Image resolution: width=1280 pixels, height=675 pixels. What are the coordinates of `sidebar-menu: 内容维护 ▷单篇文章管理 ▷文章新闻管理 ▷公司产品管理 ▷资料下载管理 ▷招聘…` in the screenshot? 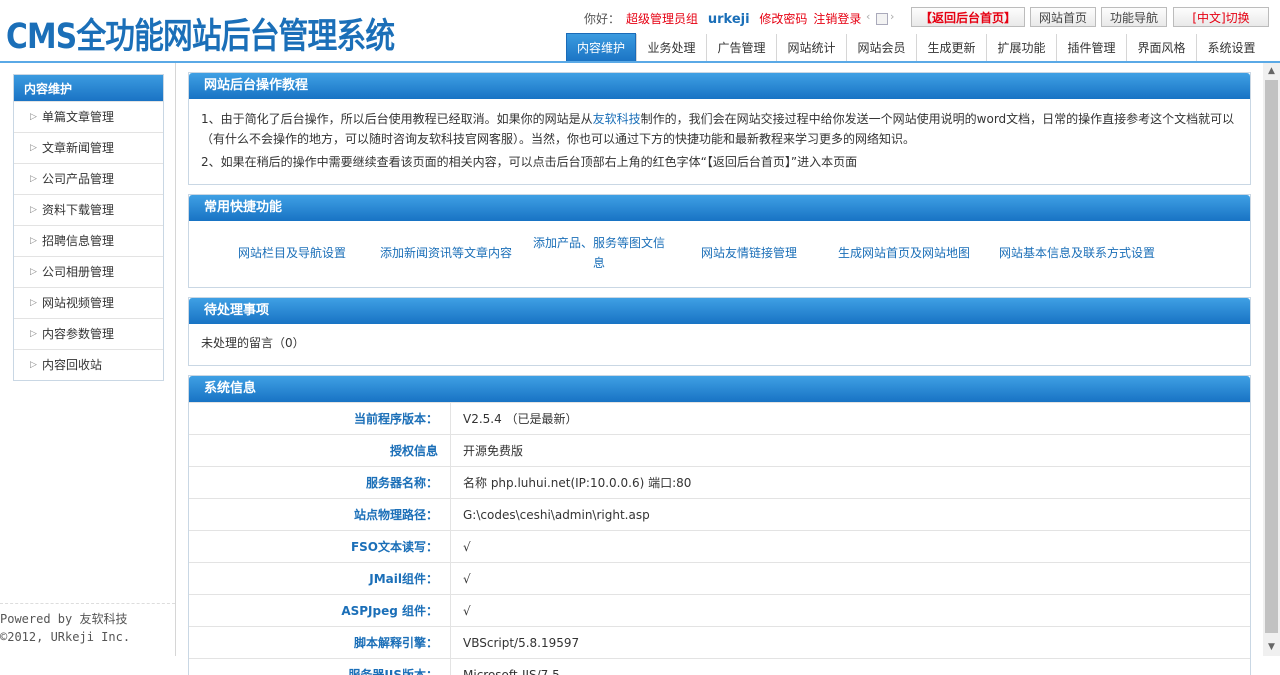 It's located at (88, 227).